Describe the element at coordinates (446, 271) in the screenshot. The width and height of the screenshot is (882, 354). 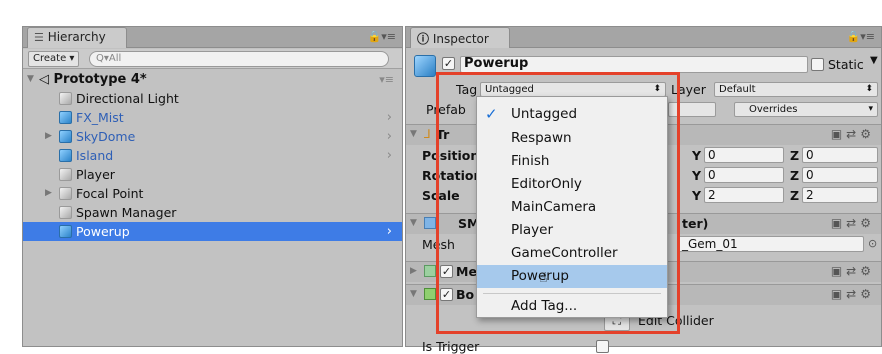
I see `mesh-renderer-enabled-checkbox: ✓` at that location.